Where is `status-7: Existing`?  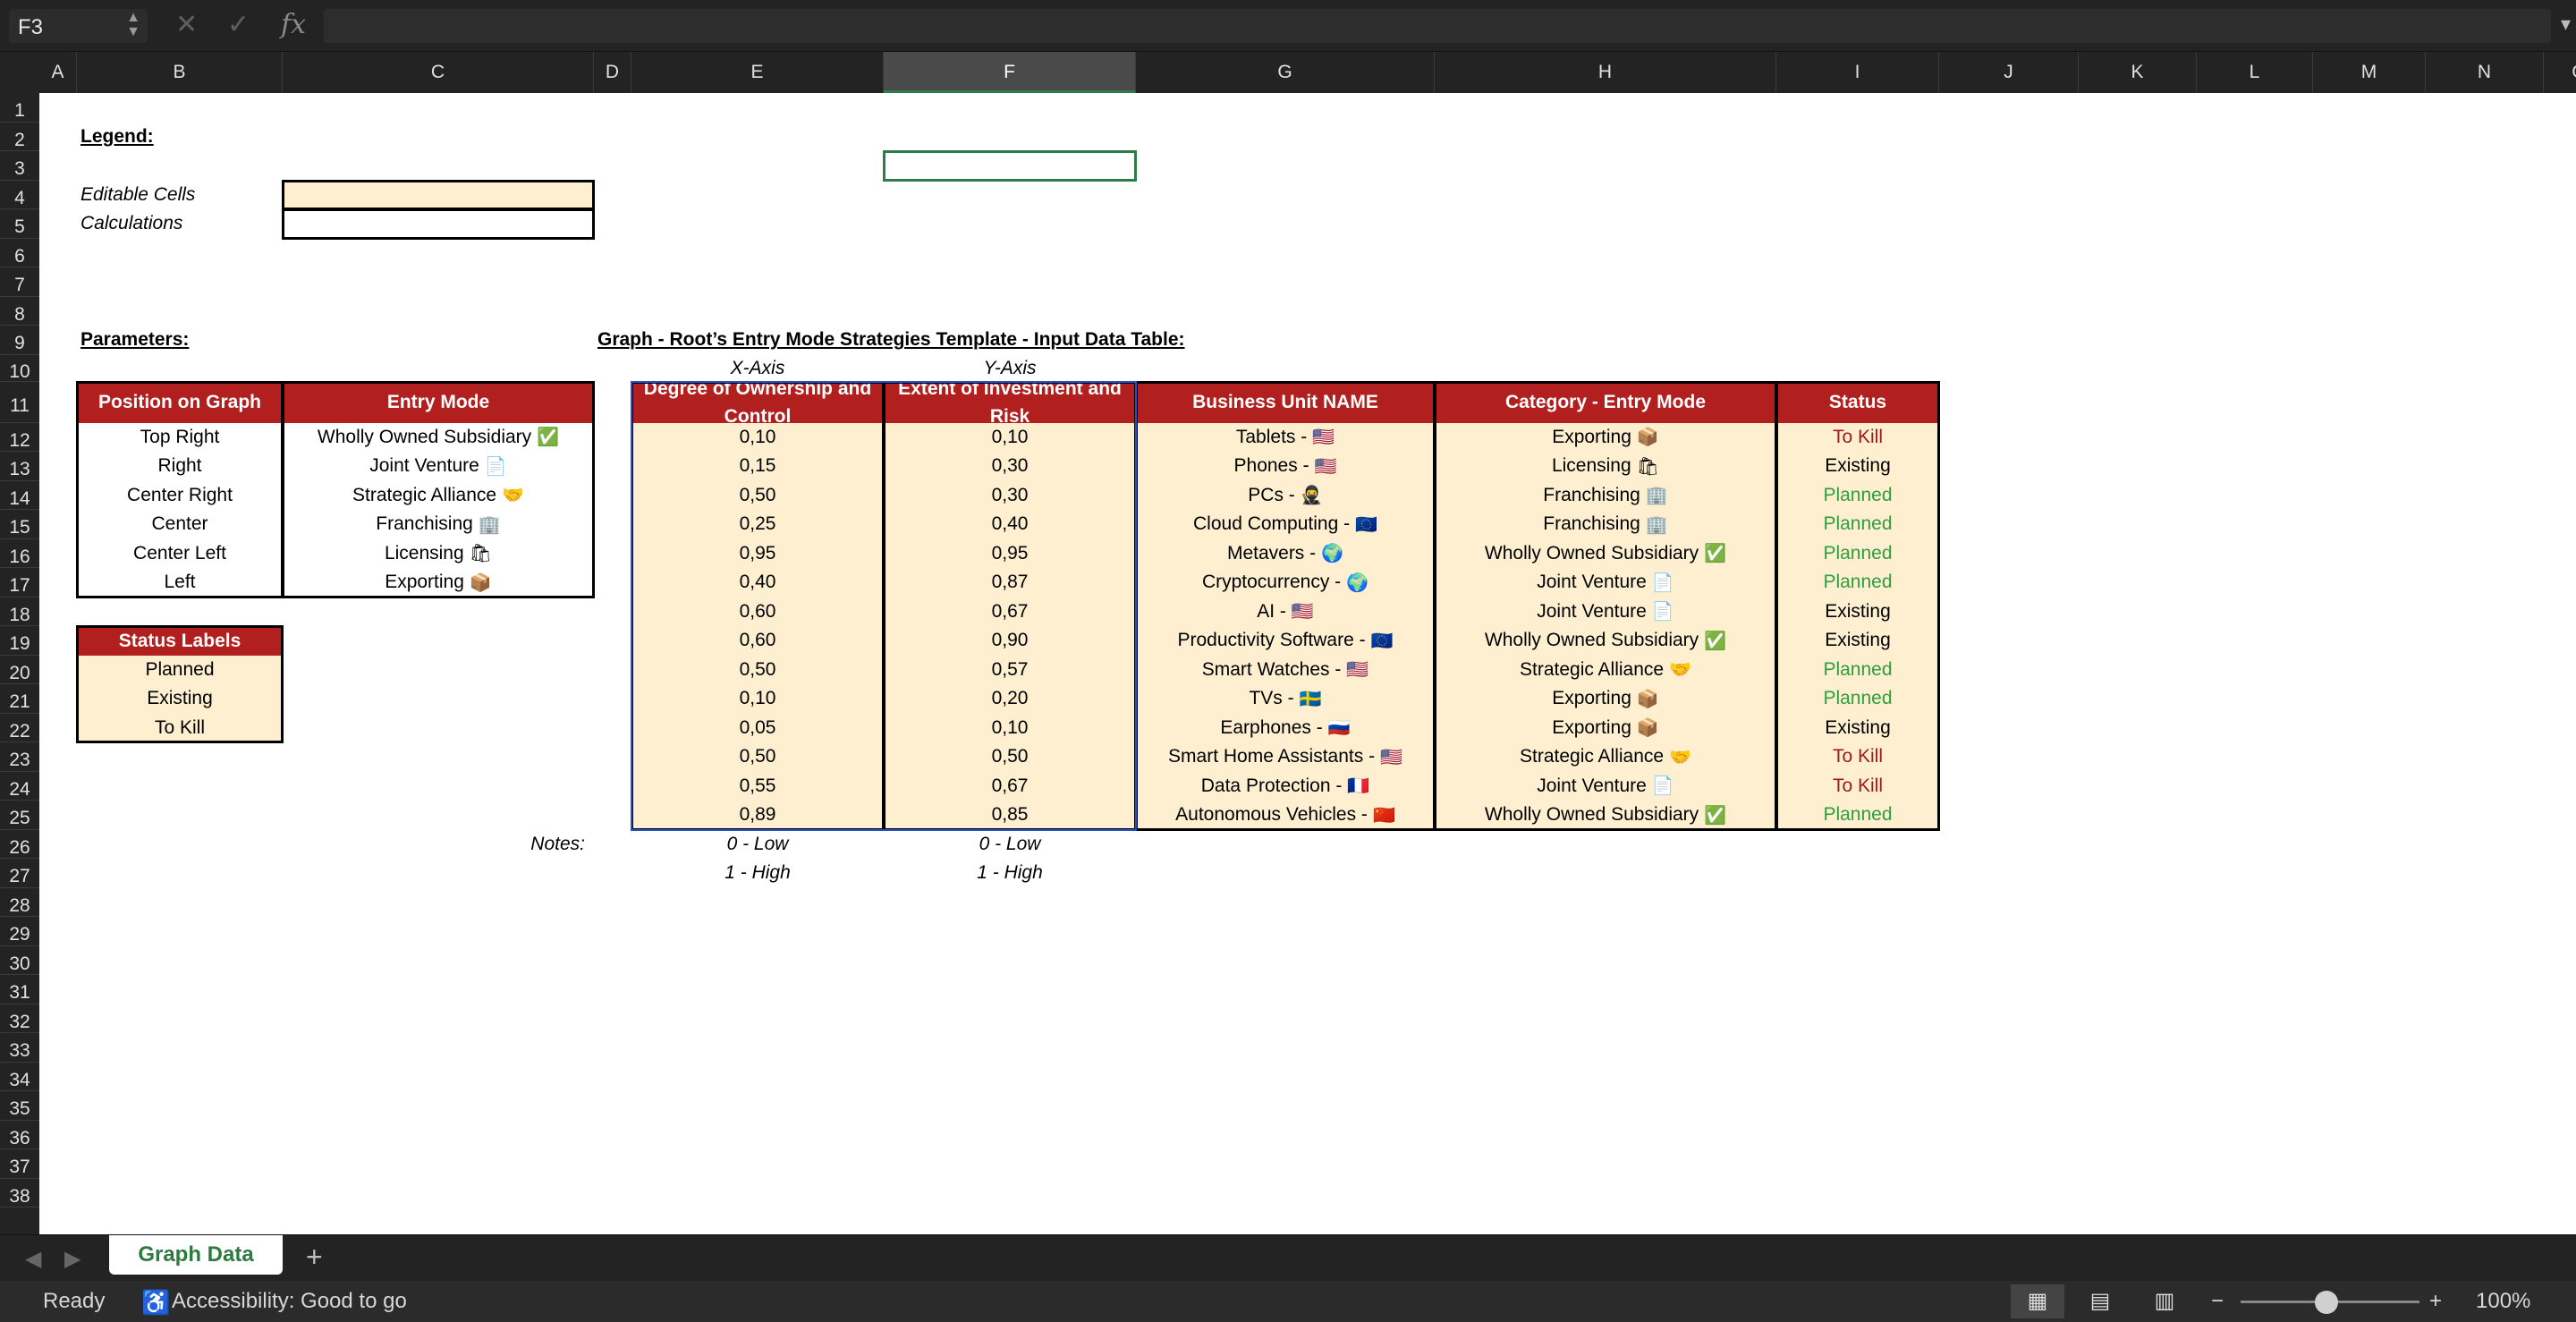
status-7: Existing is located at coordinates (1857, 612).